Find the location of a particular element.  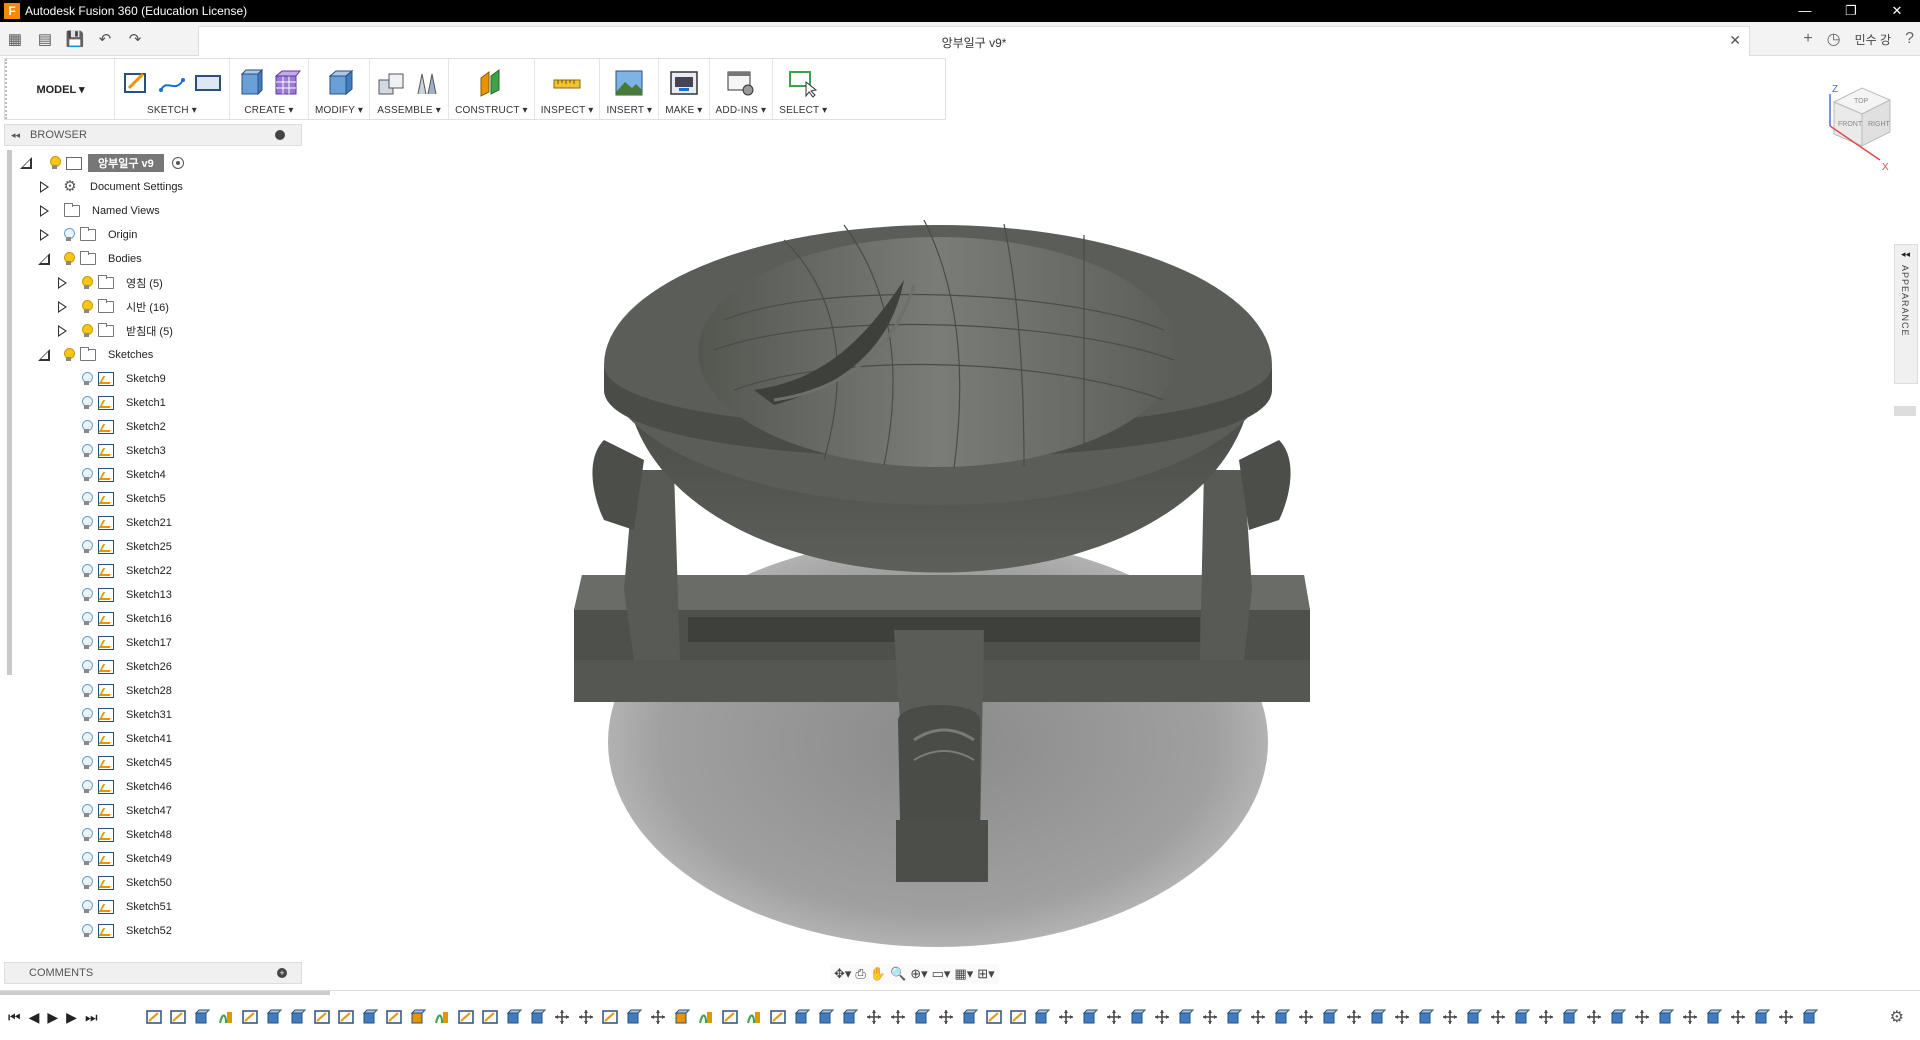

collapse-browser-icon: ◂◂ is located at coordinates (15, 135).